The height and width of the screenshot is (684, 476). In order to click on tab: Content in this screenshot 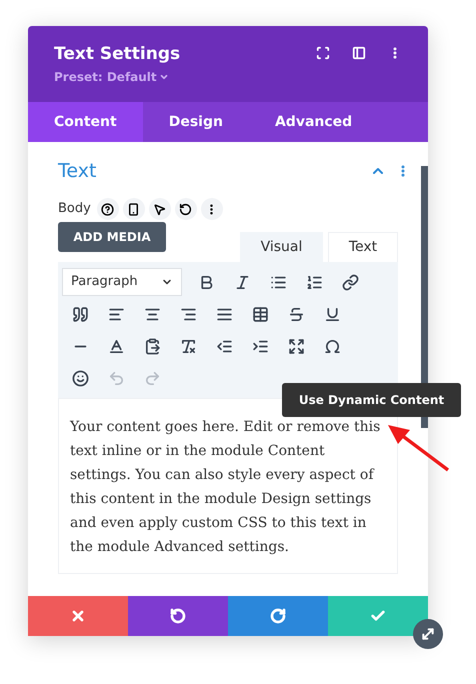, I will do `click(85, 122)`.